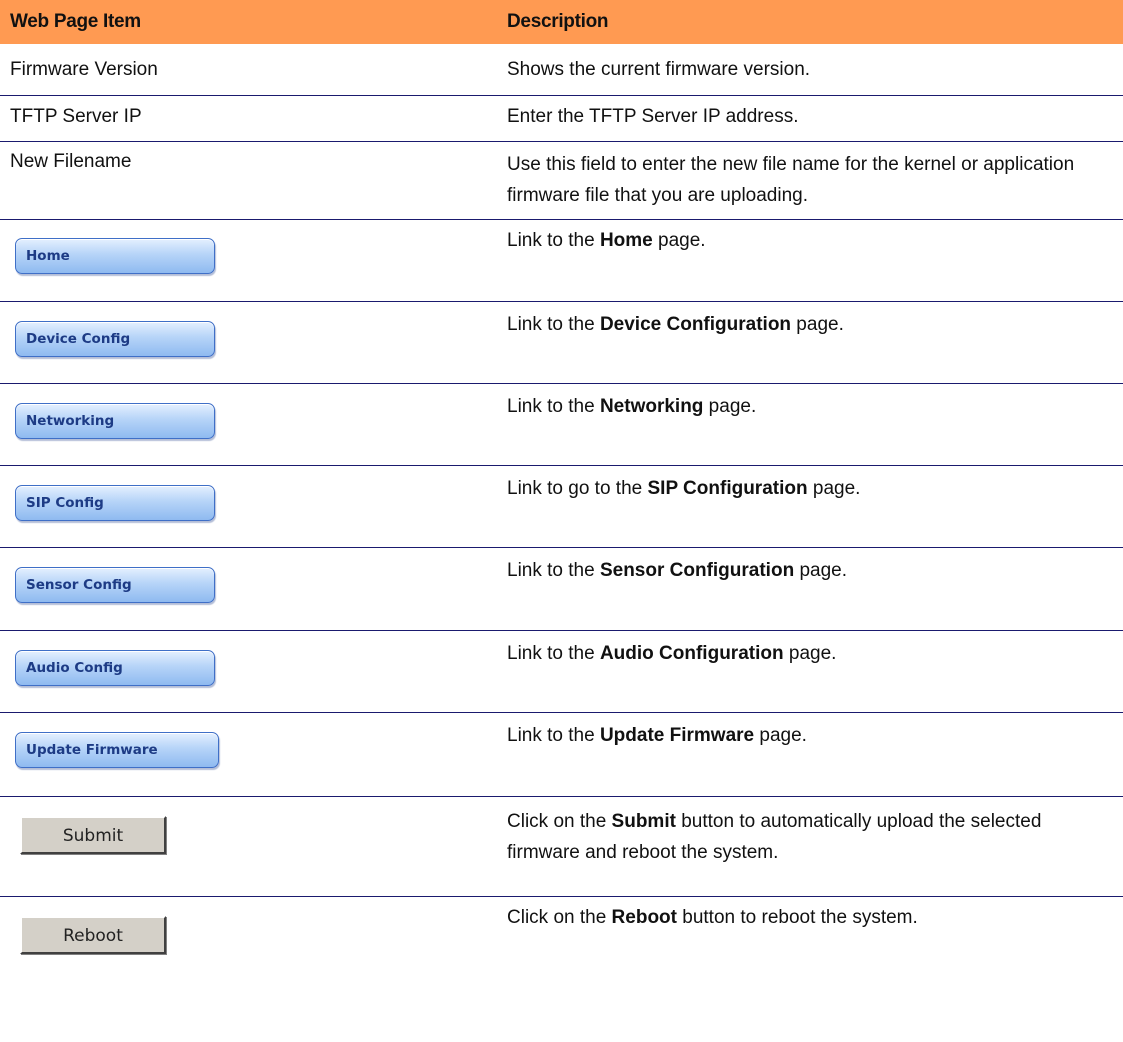 The width and height of the screenshot is (1123, 1042). What do you see at coordinates (115, 503) in the screenshot?
I see `sip-config-button: SIP Config` at bounding box center [115, 503].